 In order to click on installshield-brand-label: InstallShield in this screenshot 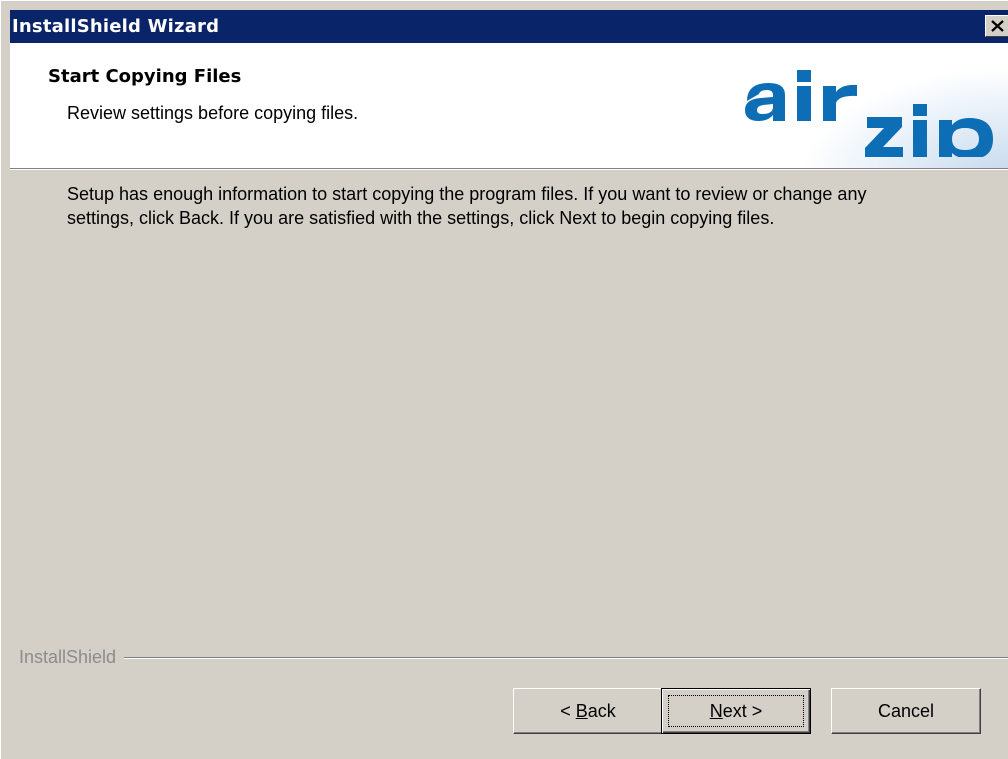, I will do `click(72, 657)`.